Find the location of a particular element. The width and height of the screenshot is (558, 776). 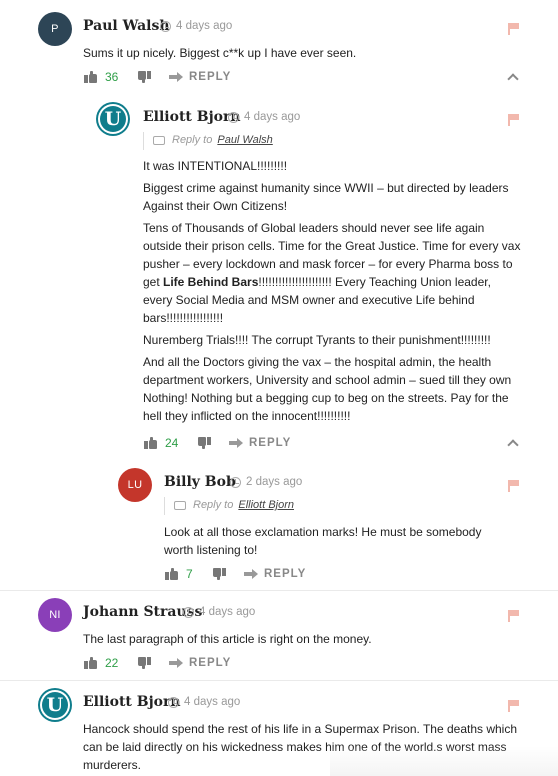

comment-author: Paul Walsh is located at coordinates (126, 26).